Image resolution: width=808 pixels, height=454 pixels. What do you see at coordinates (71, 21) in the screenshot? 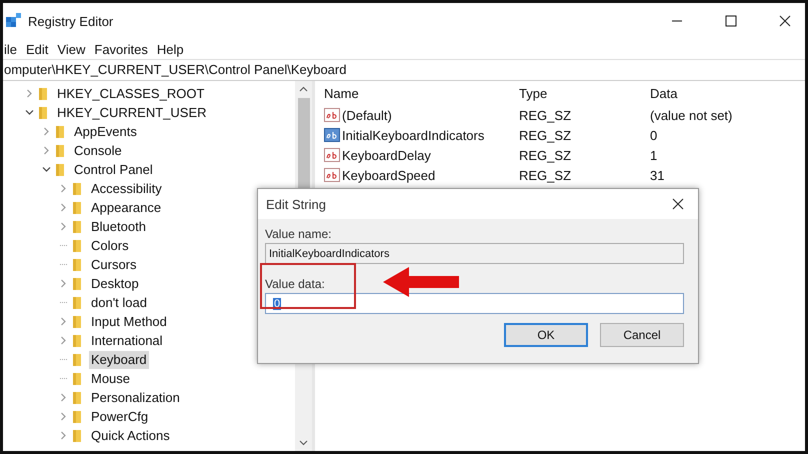
I see `window-title: Registry Editor` at bounding box center [71, 21].